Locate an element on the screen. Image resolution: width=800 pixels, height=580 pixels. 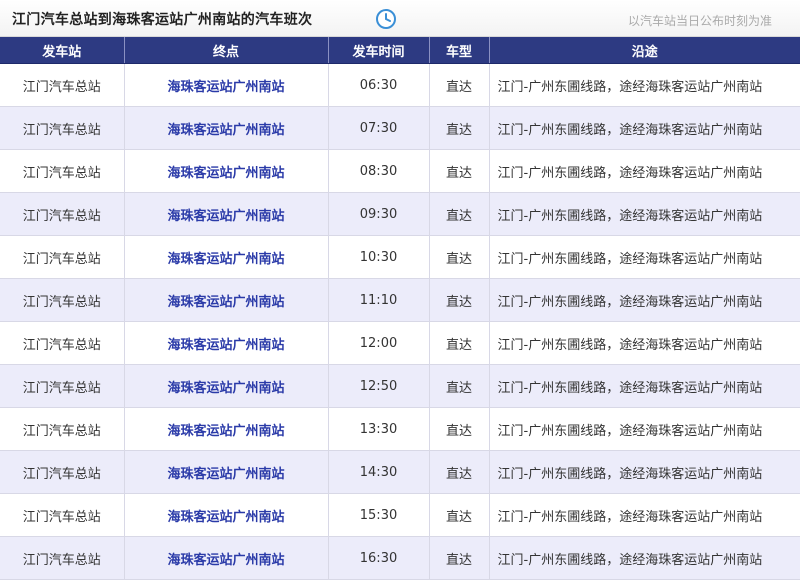
cell-departure-time: 16:30 is located at coordinates (379, 558).